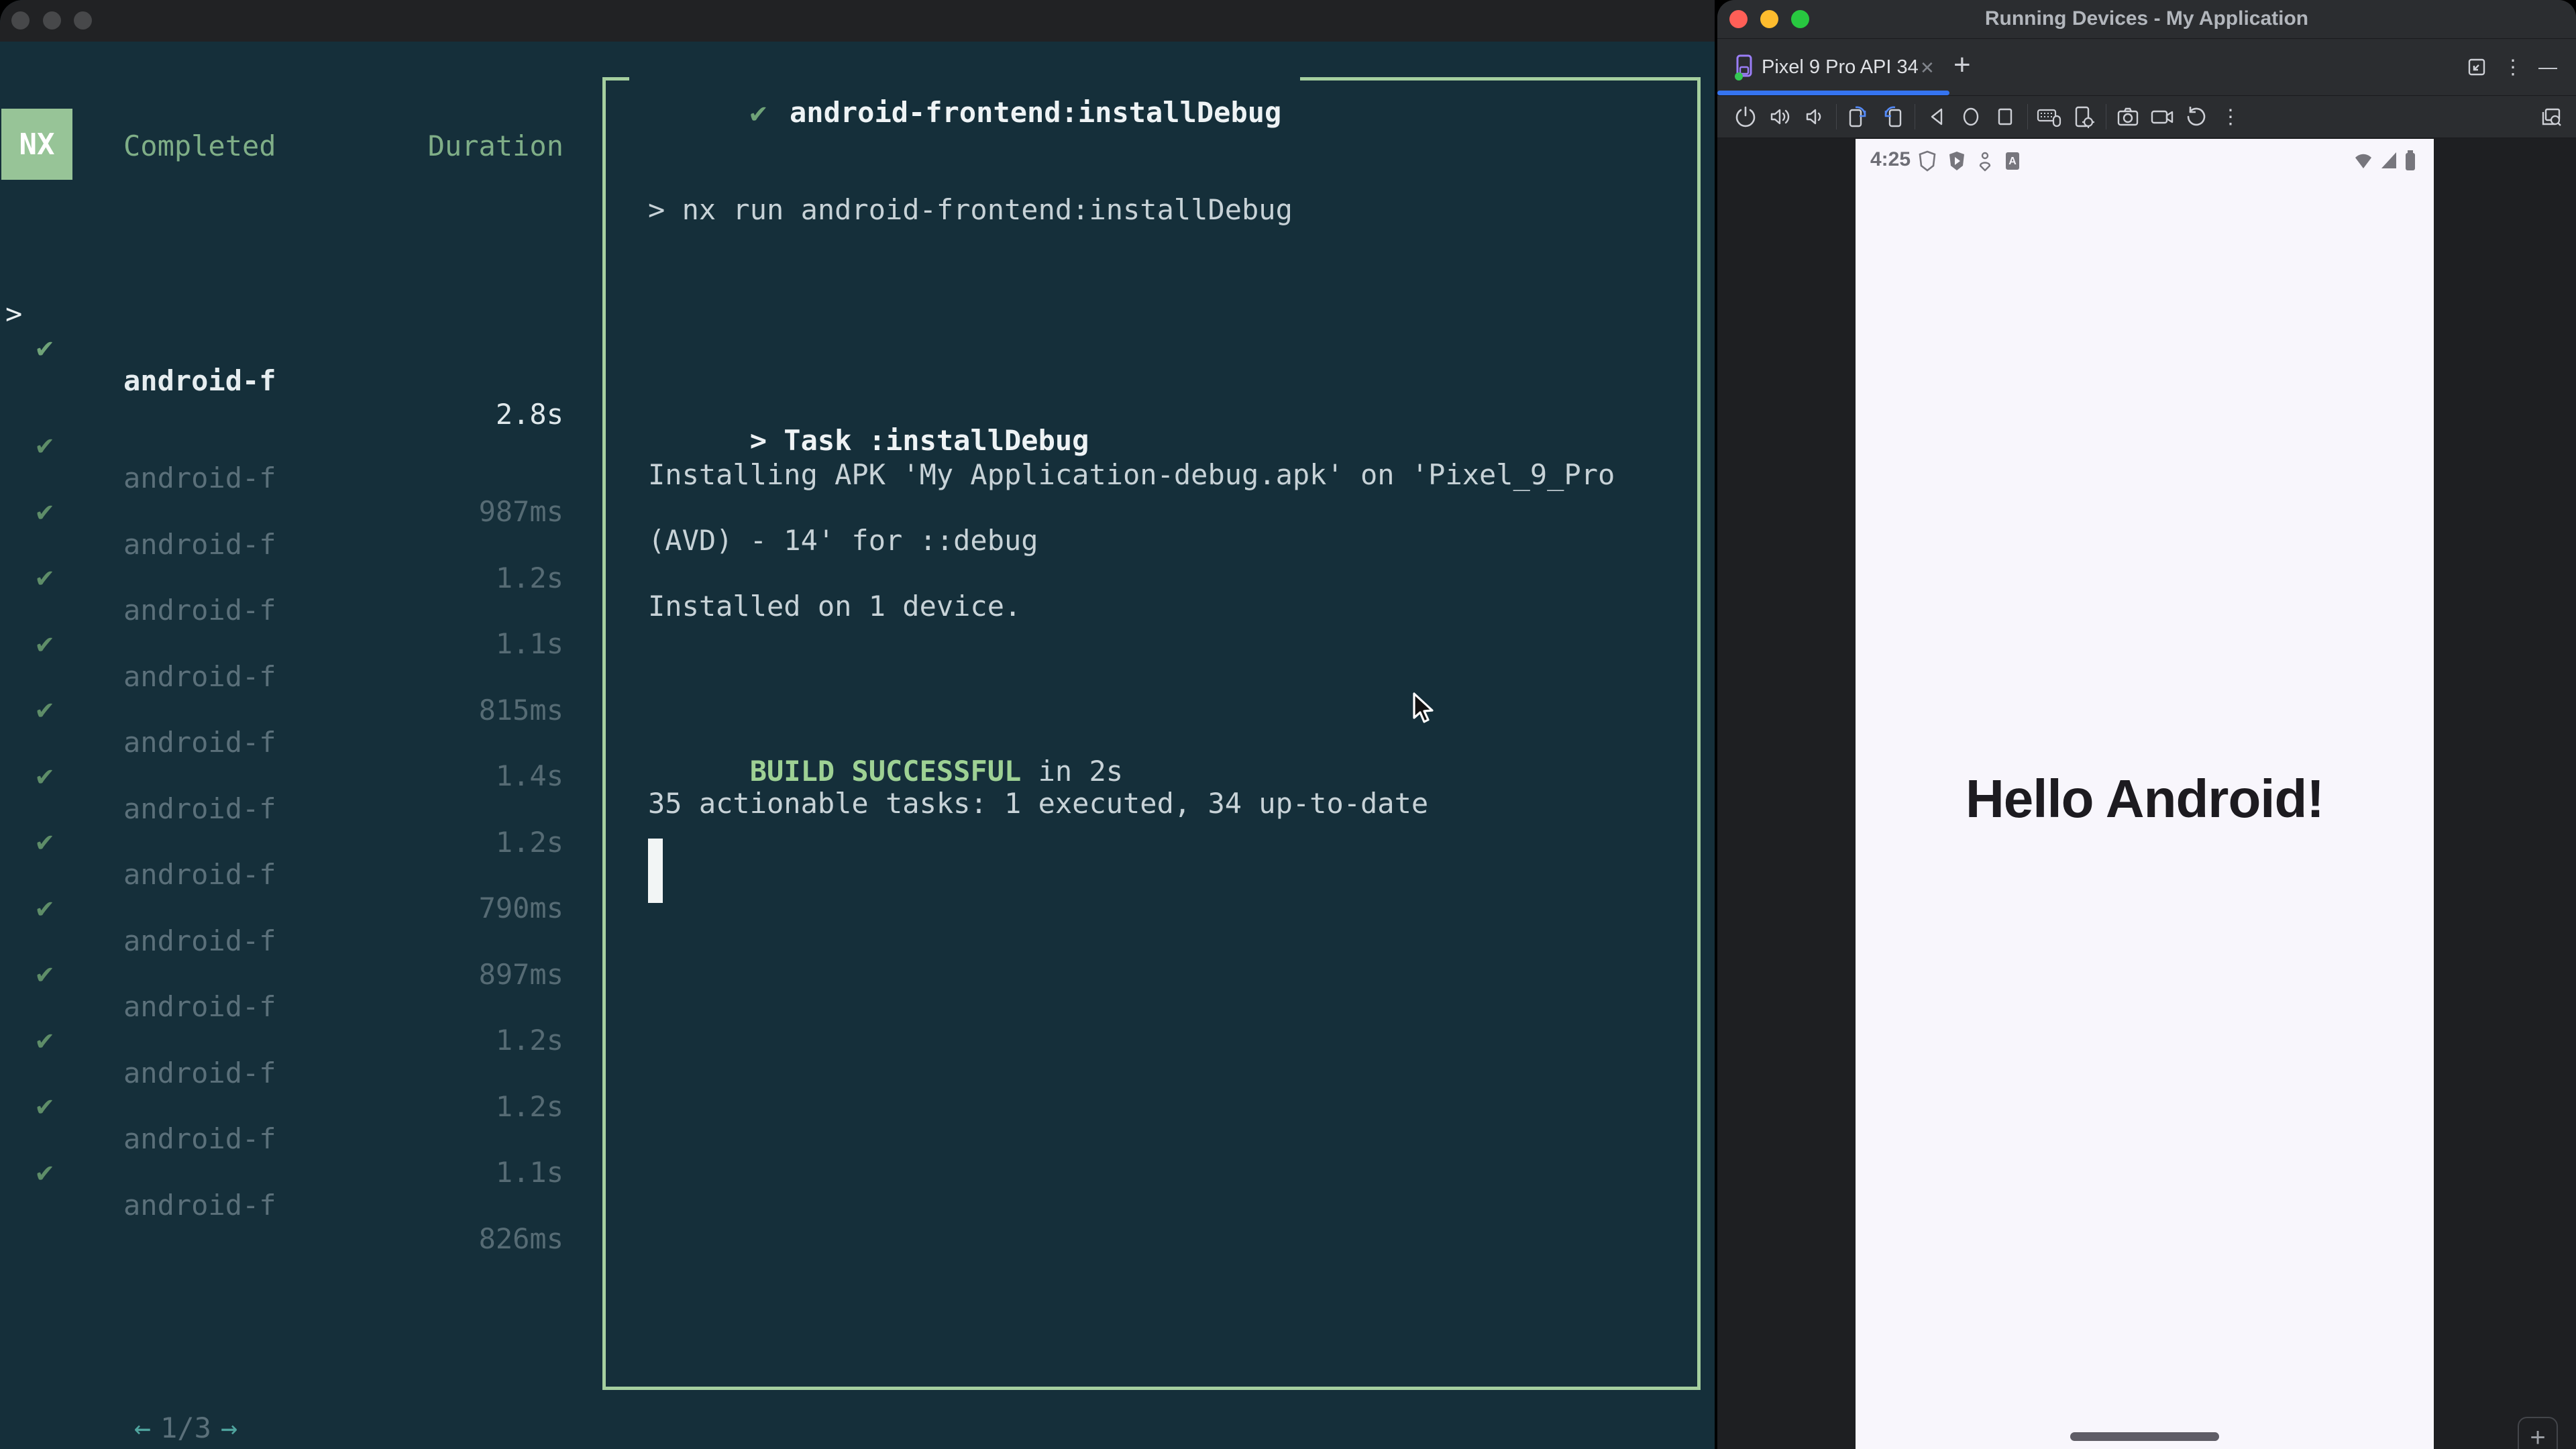 The height and width of the screenshot is (1449, 2576). I want to click on task-duration: 987ms, so click(521, 511).